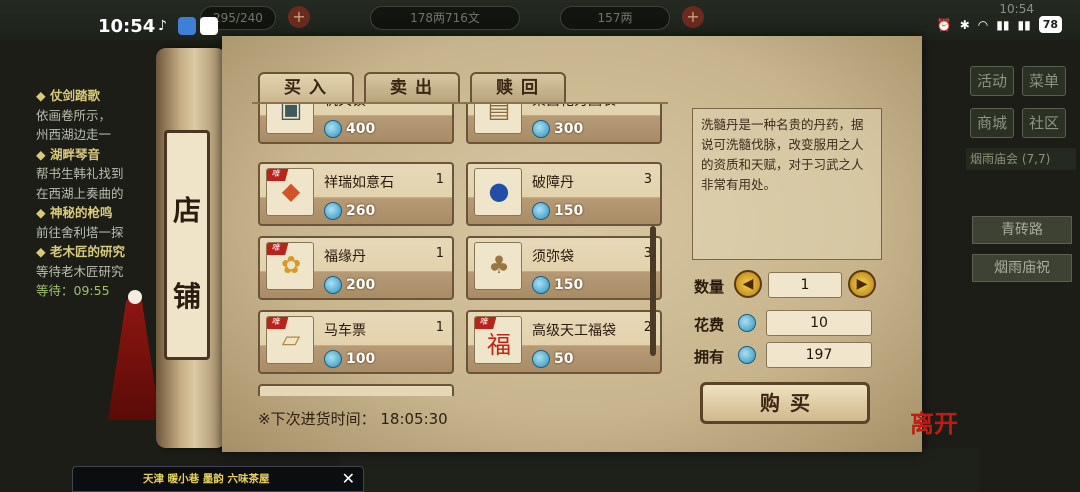 The width and height of the screenshot is (1080, 492). I want to click on shop-title-plate: 店 铺, so click(187, 245).